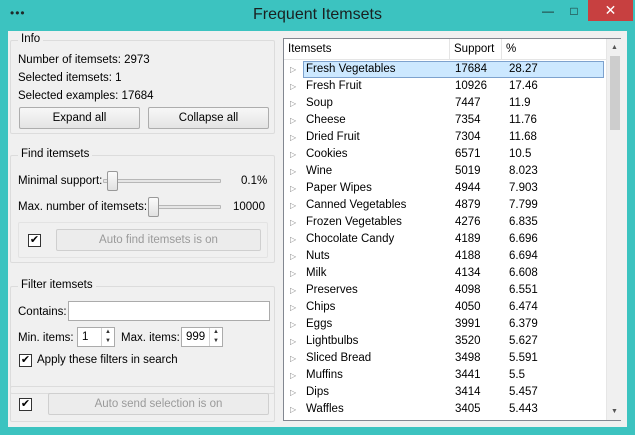 This screenshot has height=435, width=635. What do you see at coordinates (445, 375) in the screenshot?
I see `table-row: ▷ Muffins 3441 5.5` at bounding box center [445, 375].